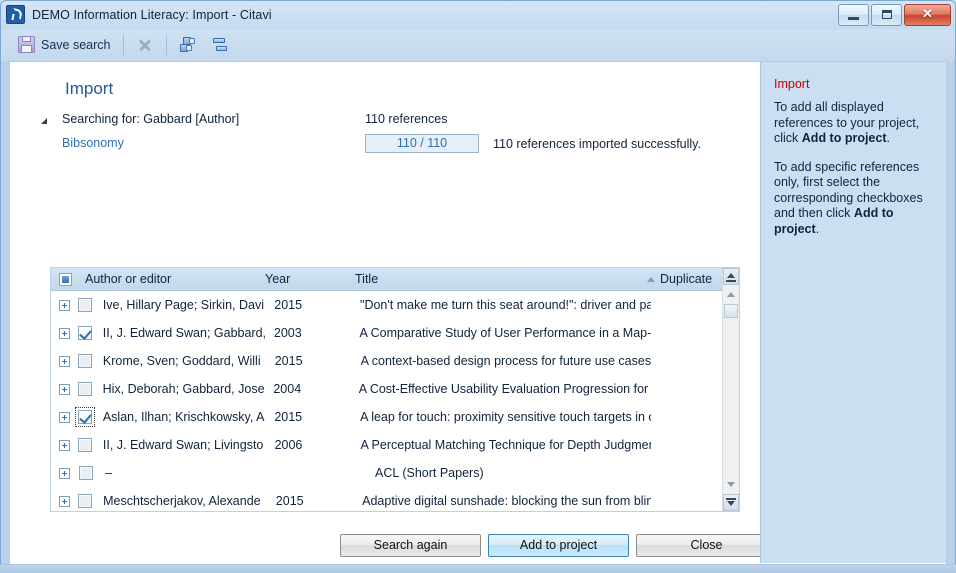 This screenshot has width=956, height=573. Describe the element at coordinates (731, 484) in the screenshot. I see `scroll-down-icon` at that location.